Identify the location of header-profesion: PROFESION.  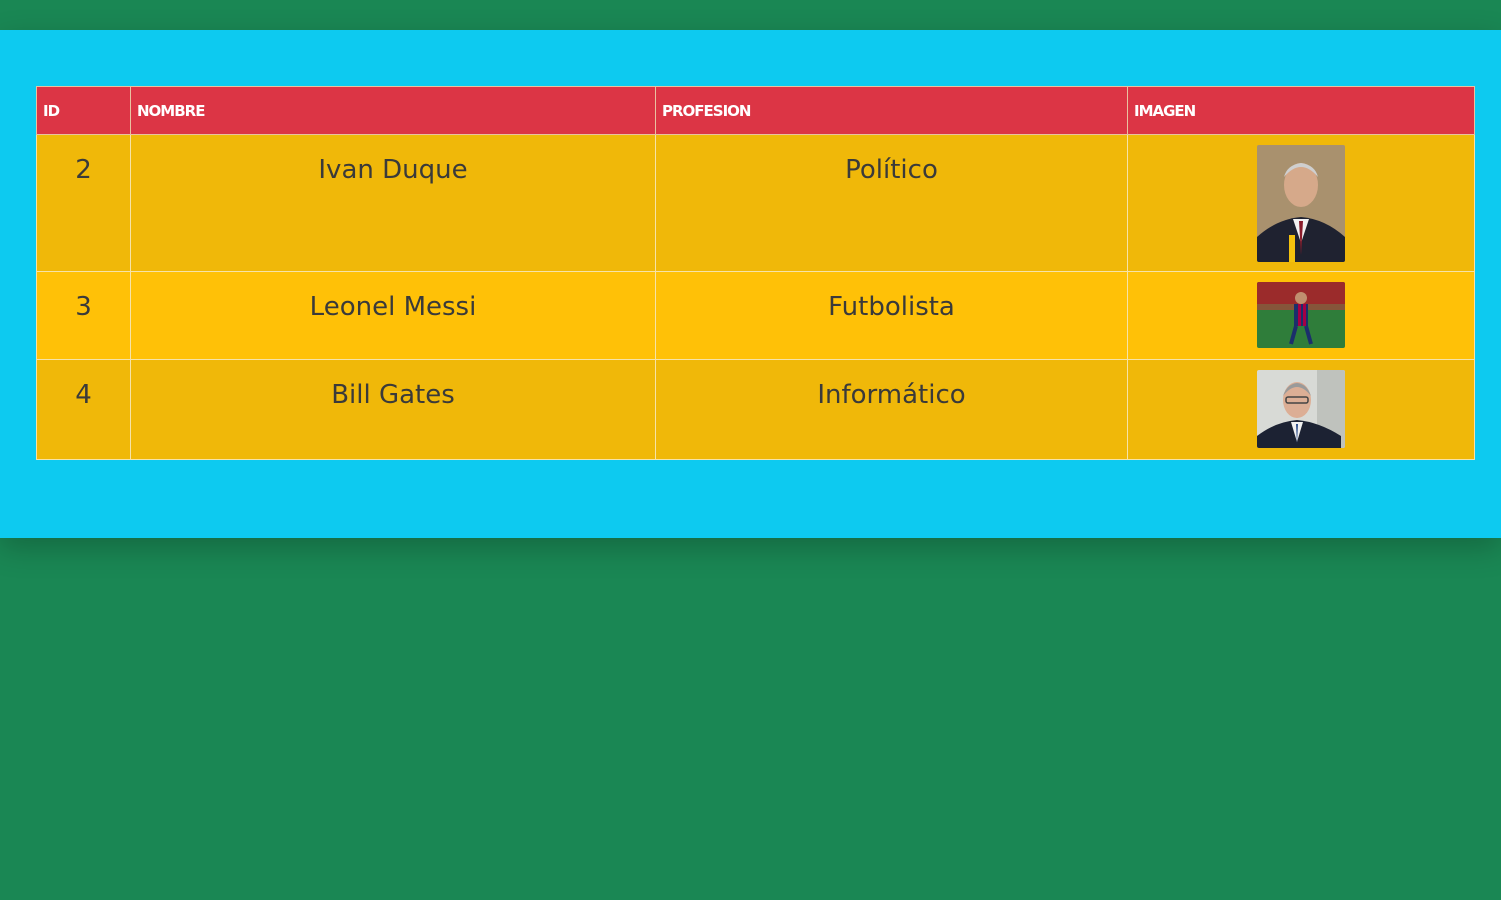
(891, 110).